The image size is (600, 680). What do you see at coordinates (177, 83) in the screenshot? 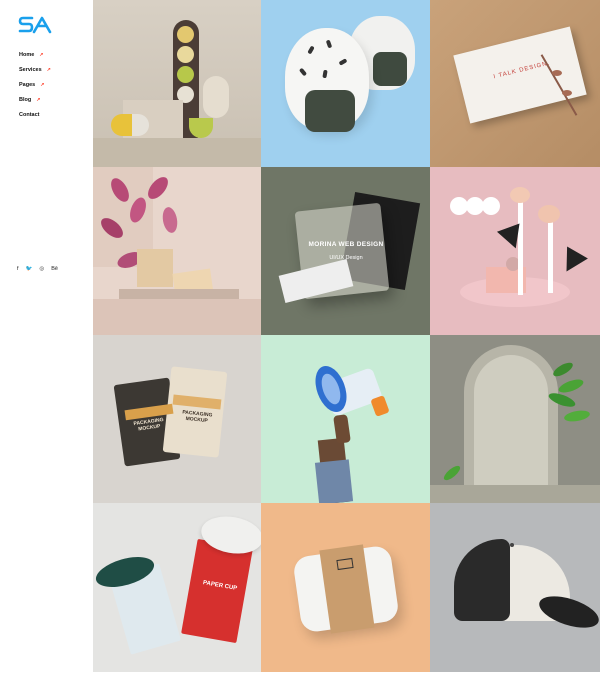
I see `tile-capsules` at bounding box center [177, 83].